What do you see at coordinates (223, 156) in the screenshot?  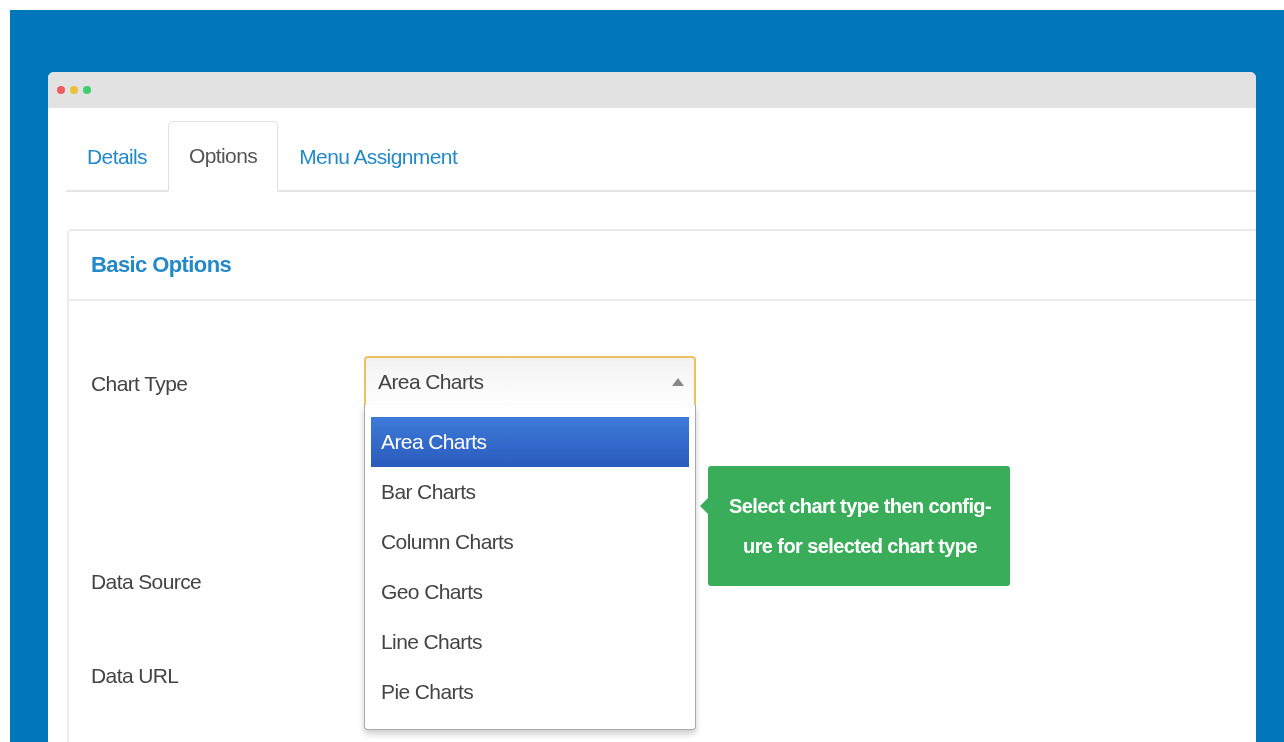 I see `tab: Options` at bounding box center [223, 156].